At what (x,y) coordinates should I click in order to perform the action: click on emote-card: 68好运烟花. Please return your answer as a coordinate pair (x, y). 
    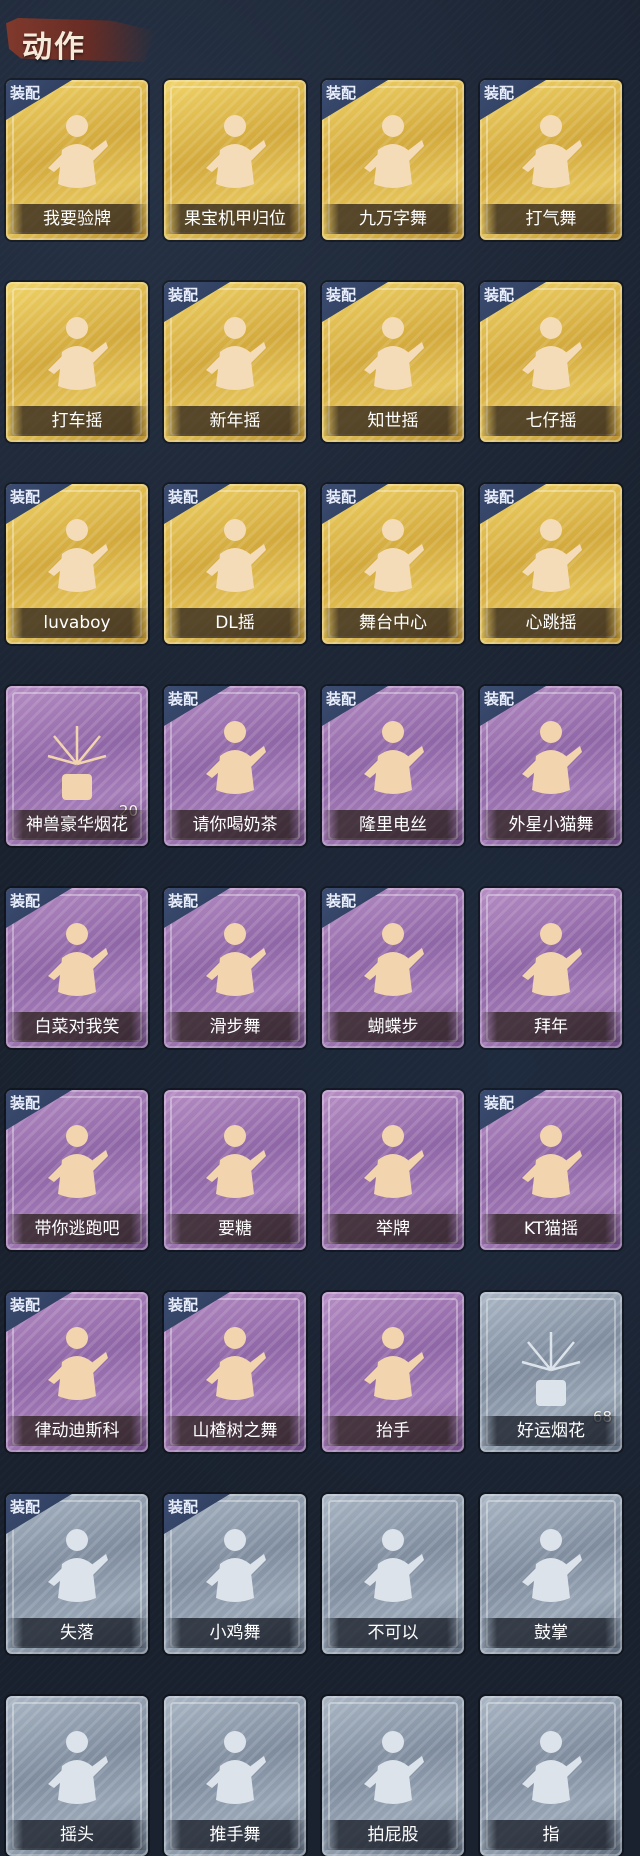
    Looking at the image, I should click on (551, 1372).